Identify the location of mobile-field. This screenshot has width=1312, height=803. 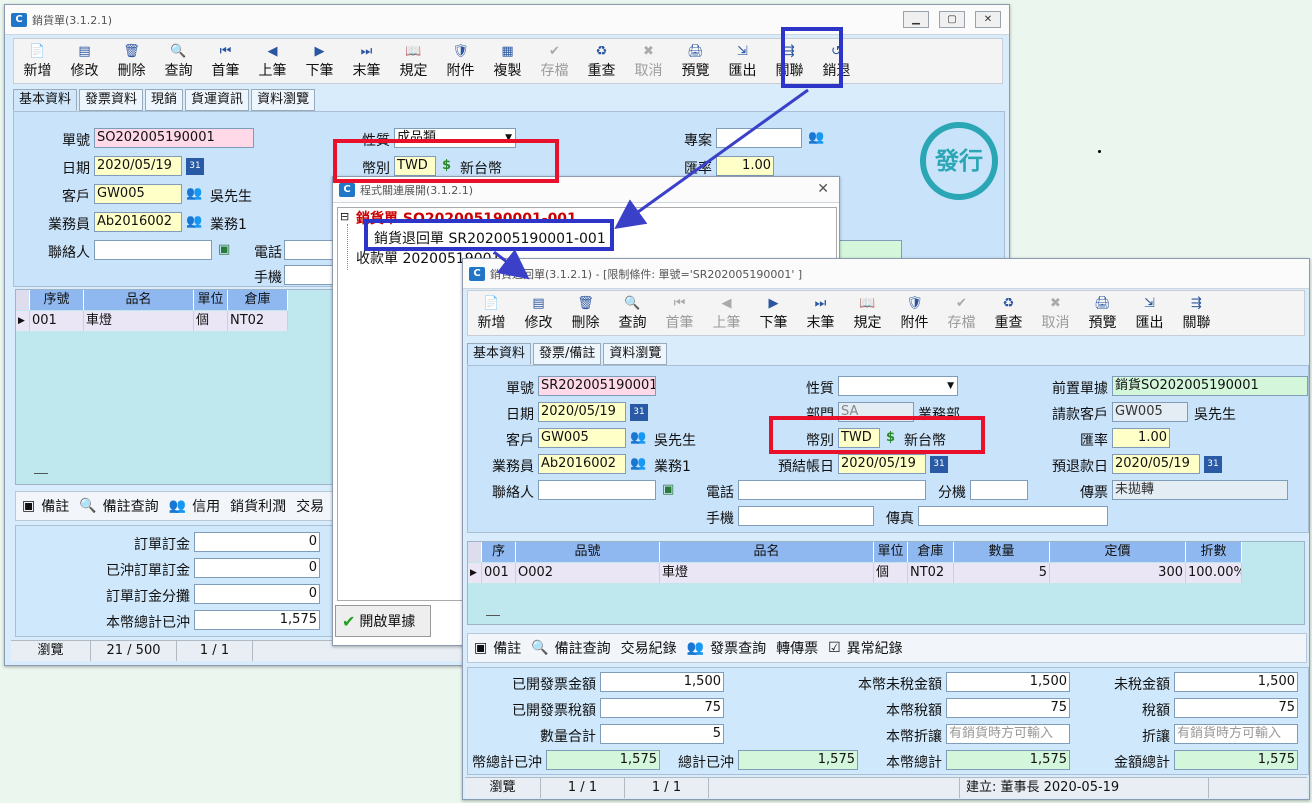
(806, 516).